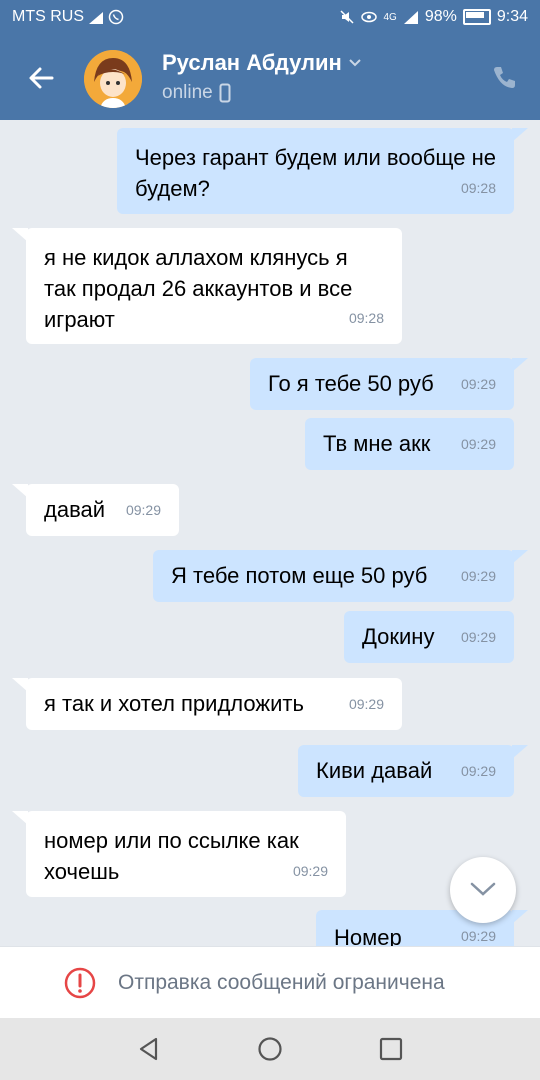 This screenshot has height=1080, width=540. I want to click on status-bar: MTS RUS 4G 98% 9:34, so click(270, 18).